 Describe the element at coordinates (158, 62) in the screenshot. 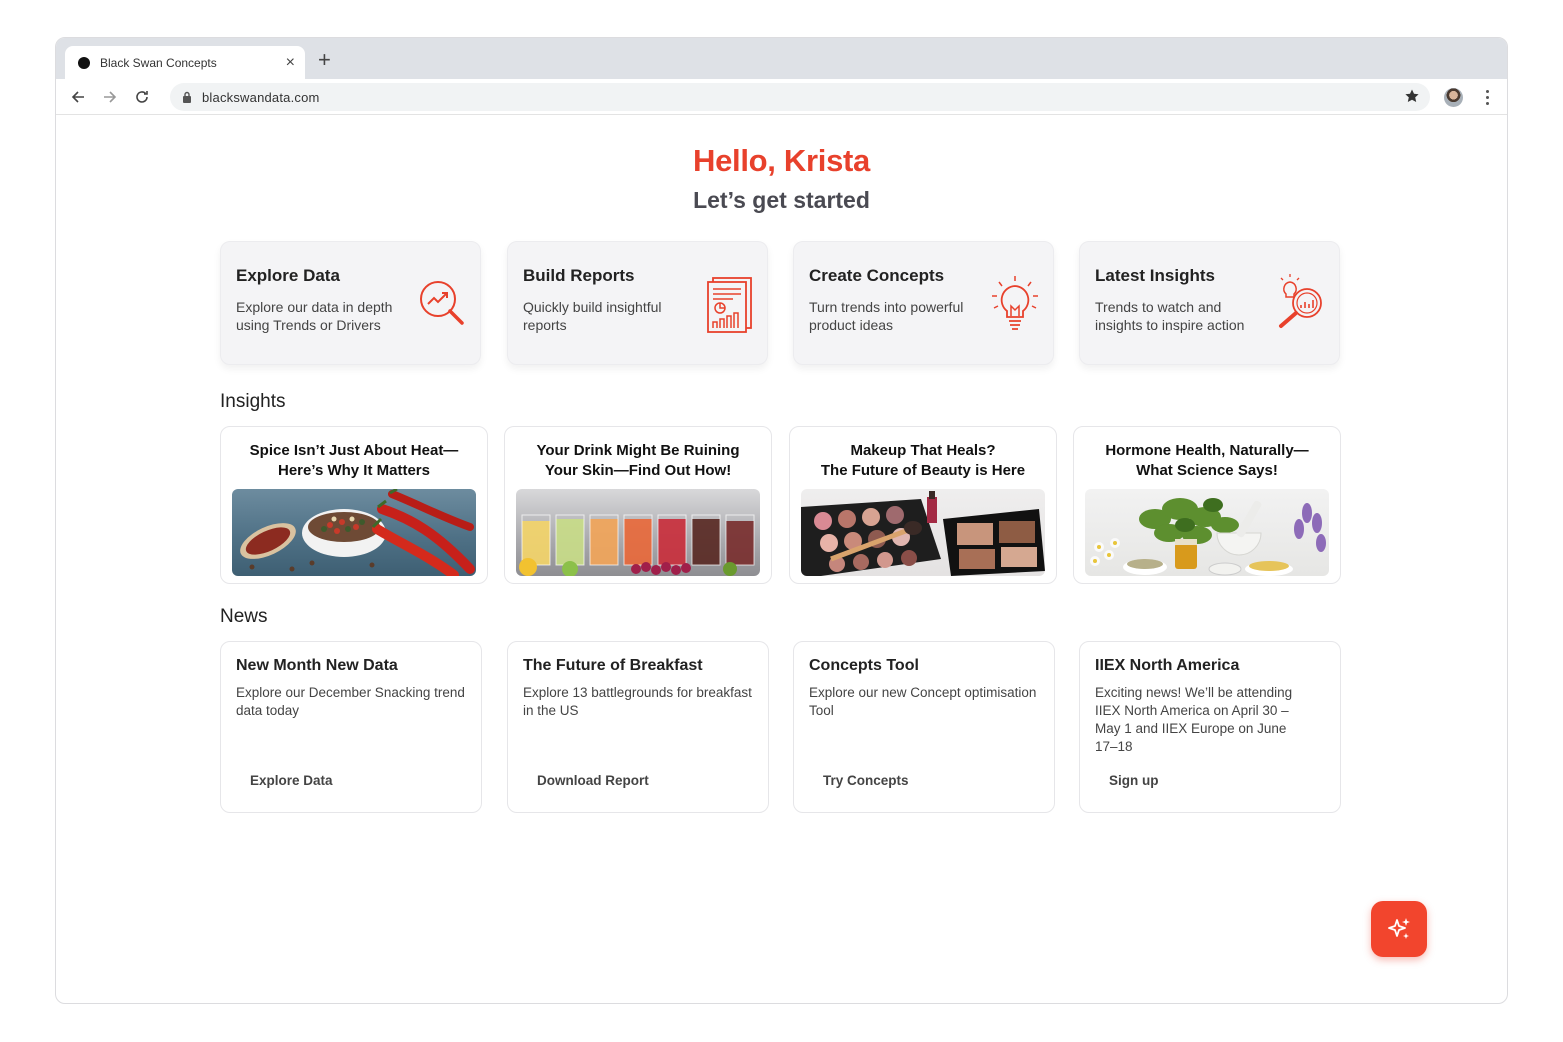

I see `tab-title: Black Swan Concepts` at that location.